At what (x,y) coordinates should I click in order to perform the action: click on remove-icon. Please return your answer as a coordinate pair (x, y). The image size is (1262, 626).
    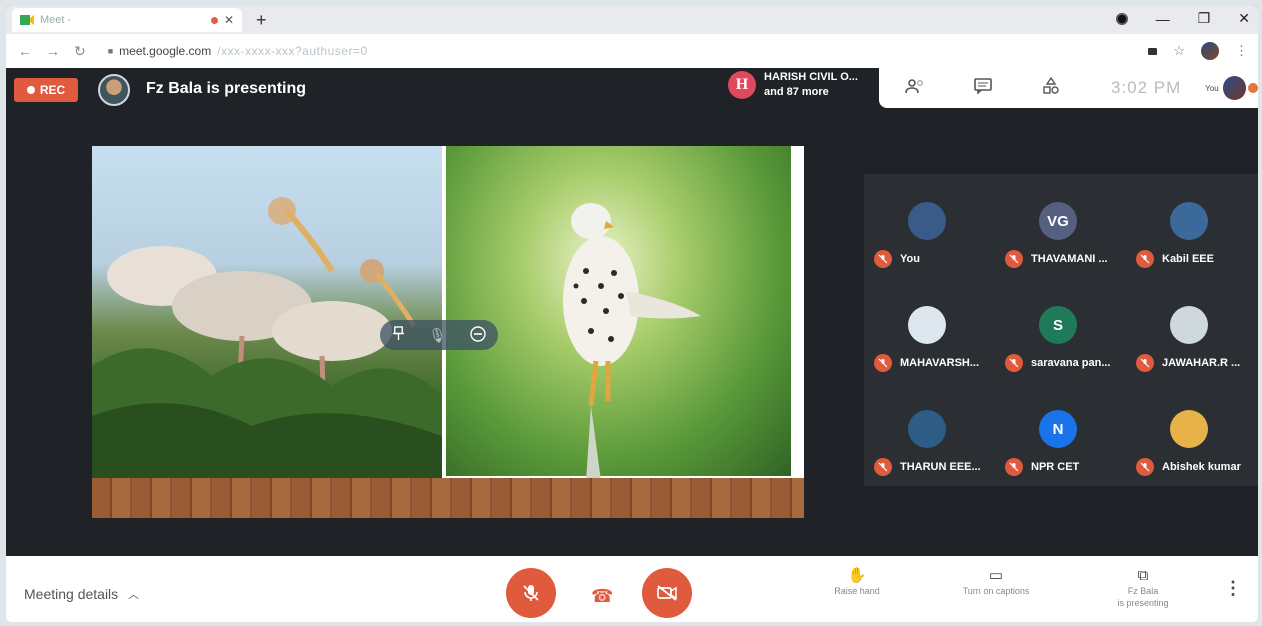
    Looking at the image, I should click on (478, 335).